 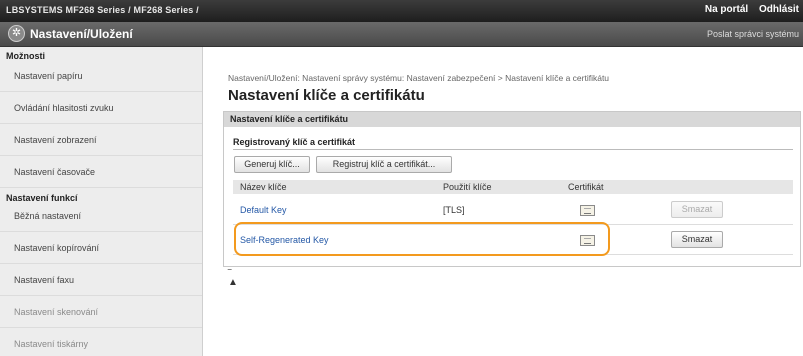 What do you see at coordinates (56, 312) in the screenshot?
I see `sidebar-item-scan: Nastavení skenování` at bounding box center [56, 312].